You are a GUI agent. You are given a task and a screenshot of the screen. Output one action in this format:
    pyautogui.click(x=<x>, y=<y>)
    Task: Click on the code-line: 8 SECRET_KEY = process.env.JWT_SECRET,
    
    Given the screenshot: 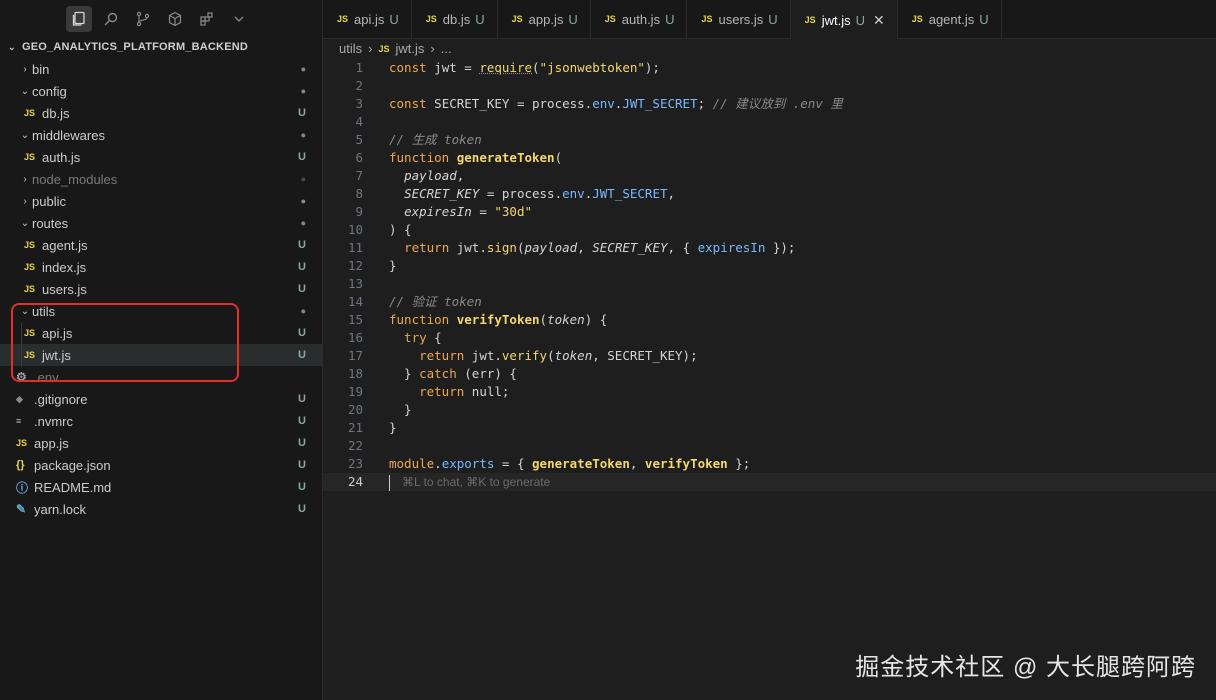 What is the action you would take?
    pyautogui.click(x=515, y=193)
    